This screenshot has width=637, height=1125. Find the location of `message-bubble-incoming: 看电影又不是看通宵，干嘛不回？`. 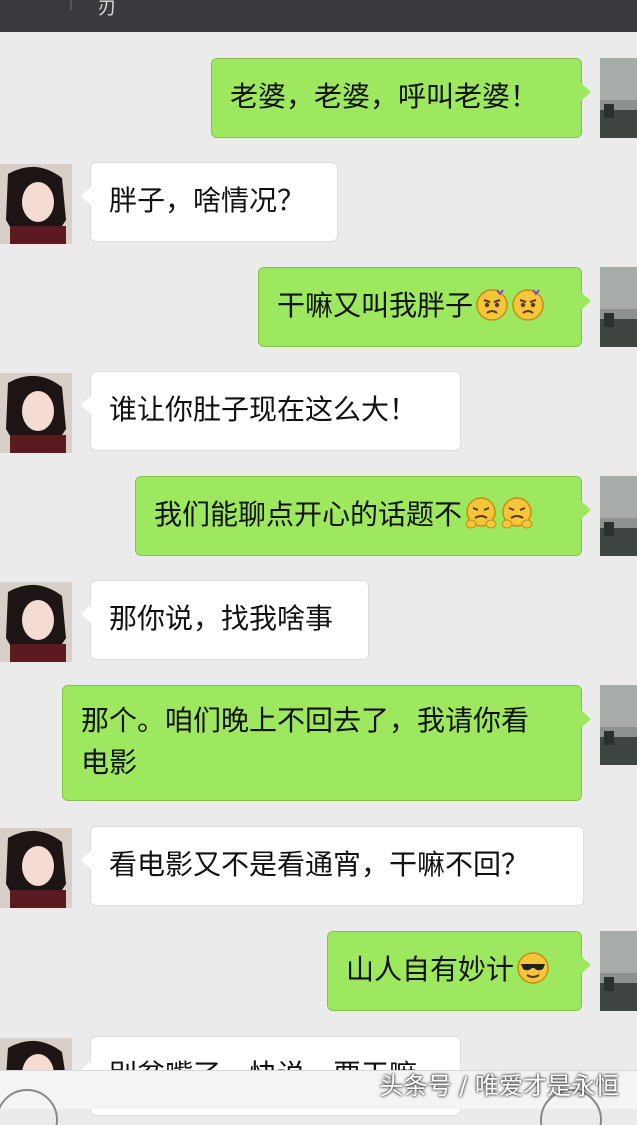

message-bubble-incoming: 看电影又不是看通宵，干嘛不回？ is located at coordinates (332, 866).